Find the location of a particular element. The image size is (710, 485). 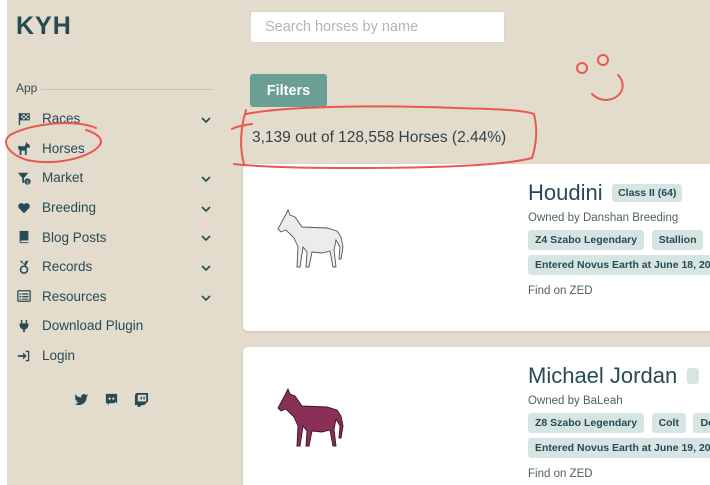

horse-owner: Owned by BaLeah is located at coordinates (575, 401).